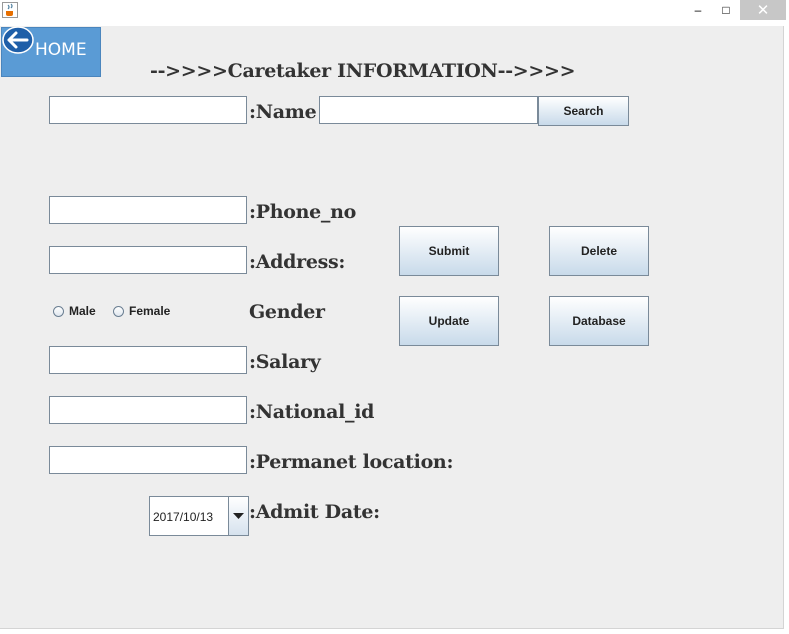 This screenshot has width=789, height=634. What do you see at coordinates (287, 312) in the screenshot?
I see `gender-label: Gender` at bounding box center [287, 312].